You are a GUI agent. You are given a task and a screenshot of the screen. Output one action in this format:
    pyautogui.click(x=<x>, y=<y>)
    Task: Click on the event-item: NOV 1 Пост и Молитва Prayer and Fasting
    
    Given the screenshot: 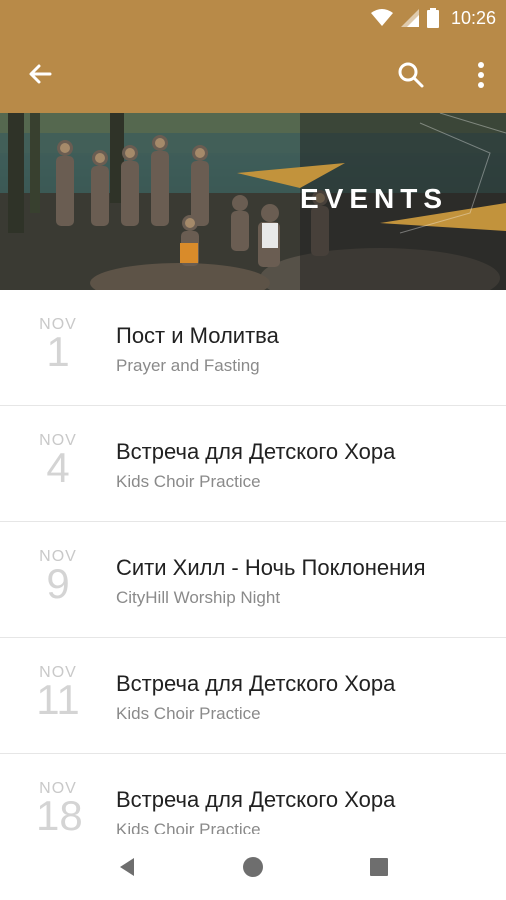 What is the action you would take?
    pyautogui.click(x=253, y=348)
    